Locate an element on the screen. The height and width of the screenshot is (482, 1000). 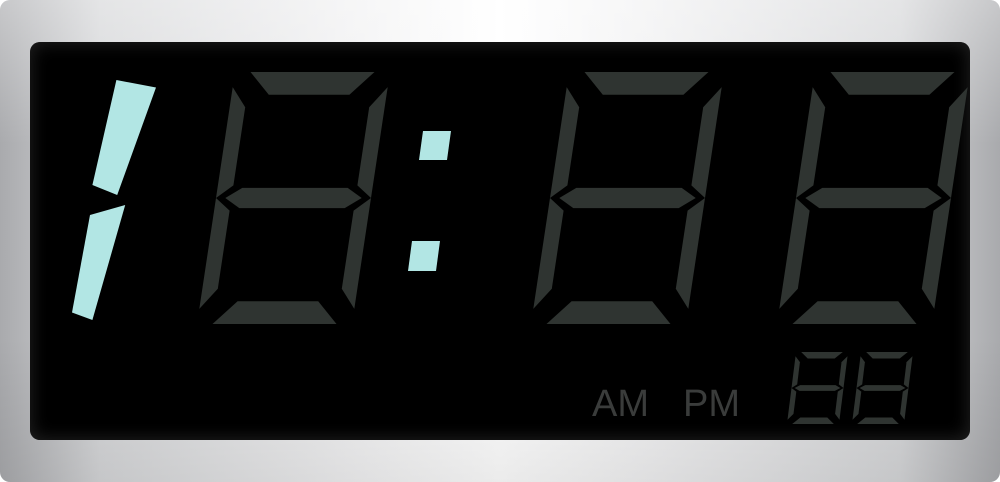
am-pm-indicator: AM PM is located at coordinates (666, 404).